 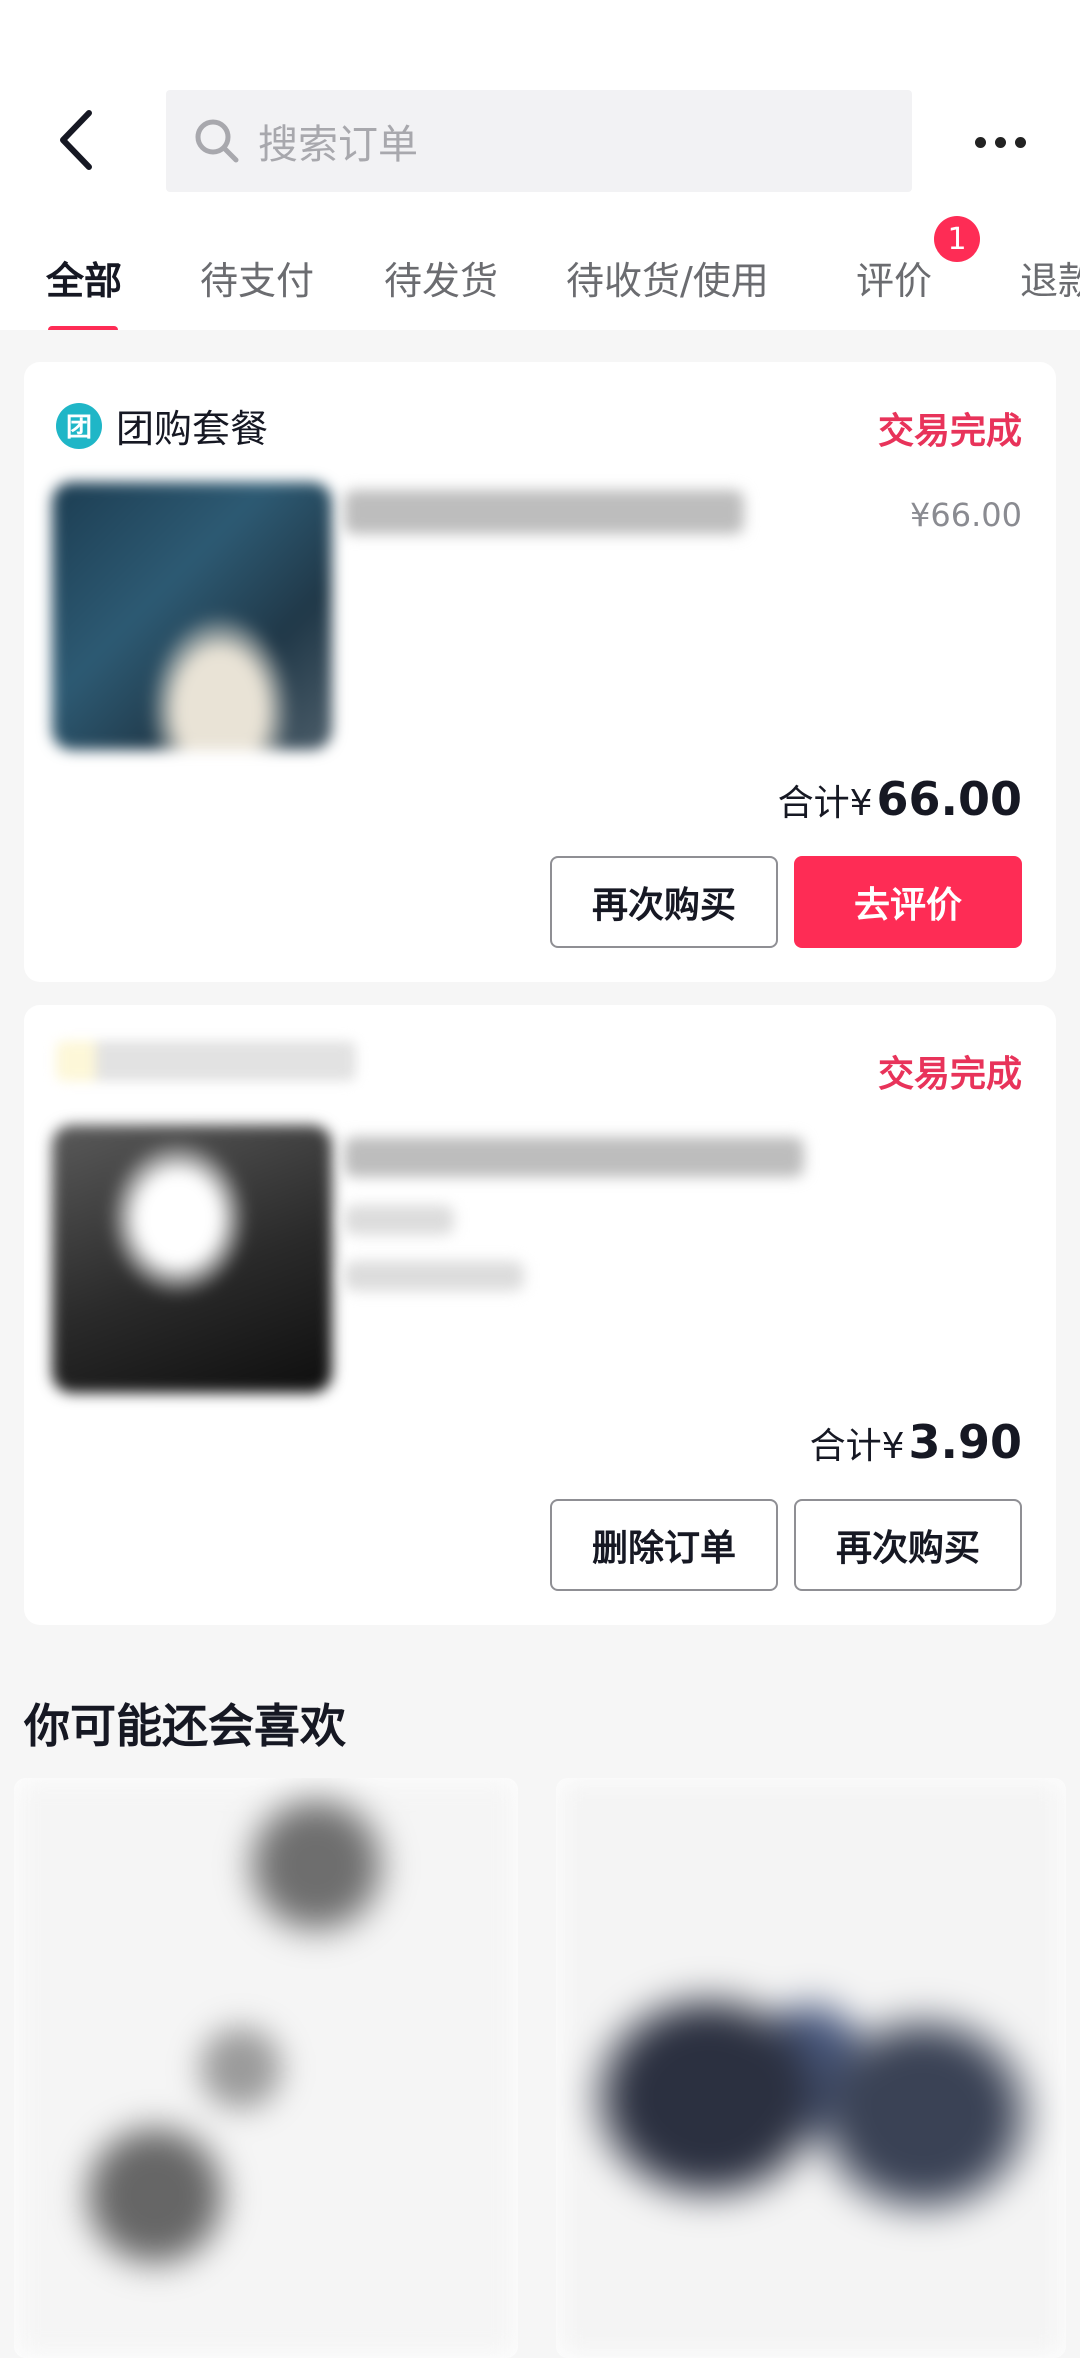 I want to click on shop-name: 团购套餐, so click(x=192, y=429).